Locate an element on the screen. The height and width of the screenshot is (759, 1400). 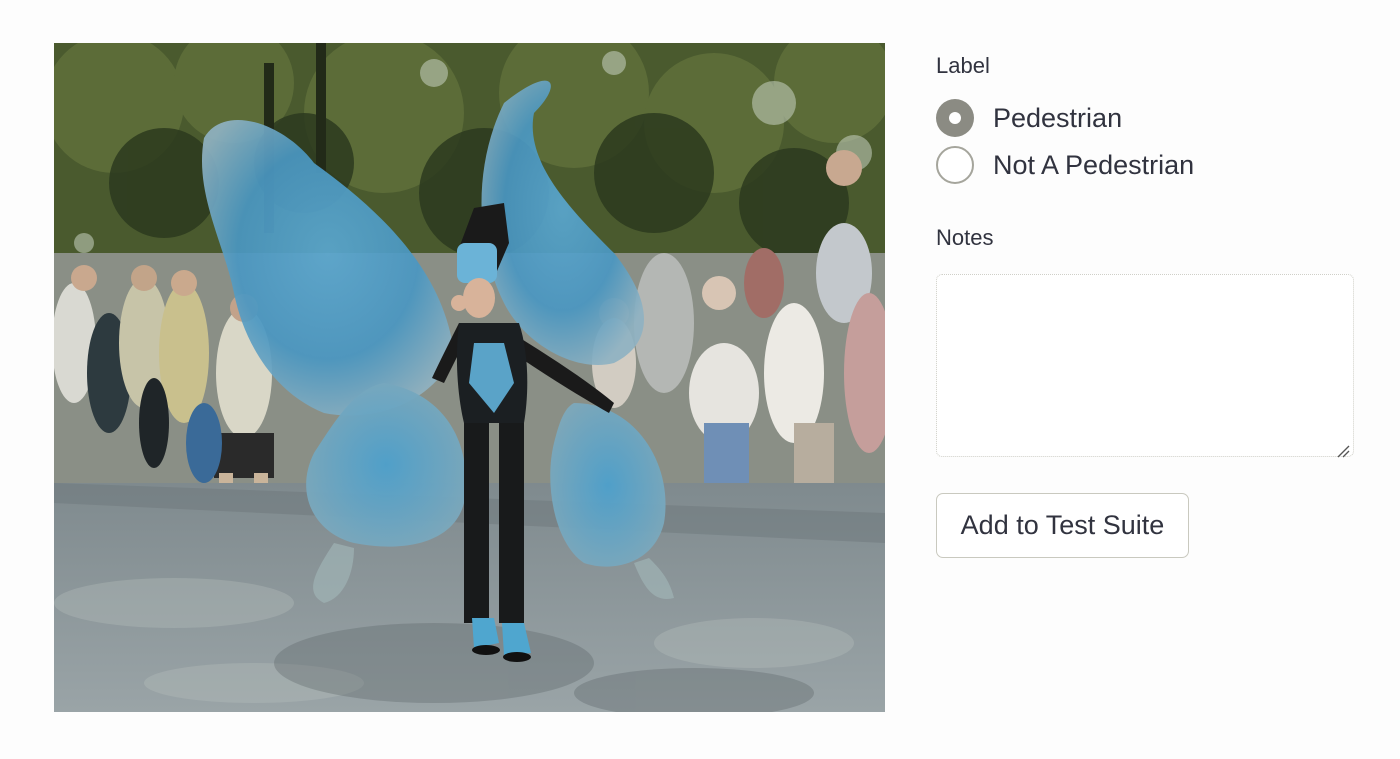
radio-button-selected is located at coordinates (955, 117).